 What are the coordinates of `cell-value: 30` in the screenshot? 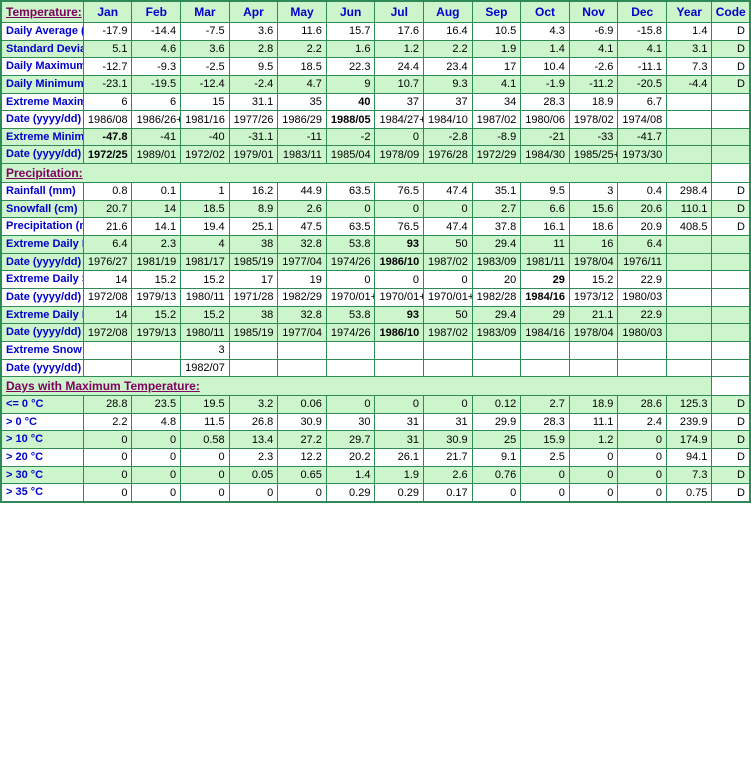 It's located at (350, 422).